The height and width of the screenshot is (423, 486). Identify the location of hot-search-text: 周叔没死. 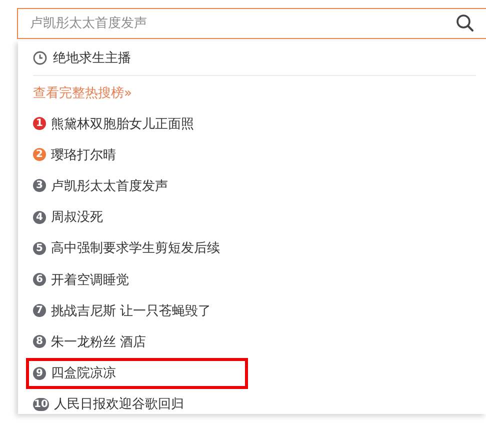
(77, 217).